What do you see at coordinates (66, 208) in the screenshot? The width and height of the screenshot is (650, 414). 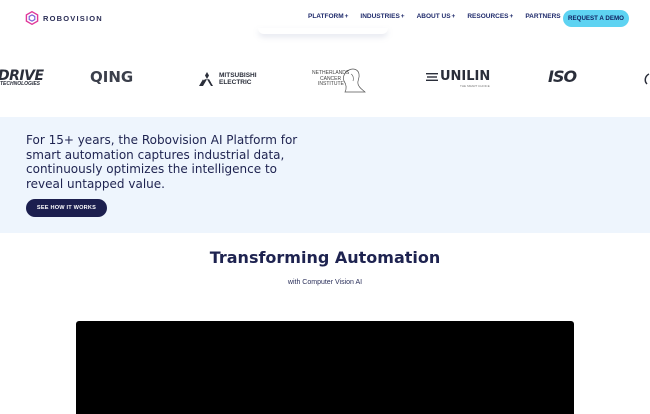 I see `see-how-it-works-button: SEE HOW IT WORKS` at bounding box center [66, 208].